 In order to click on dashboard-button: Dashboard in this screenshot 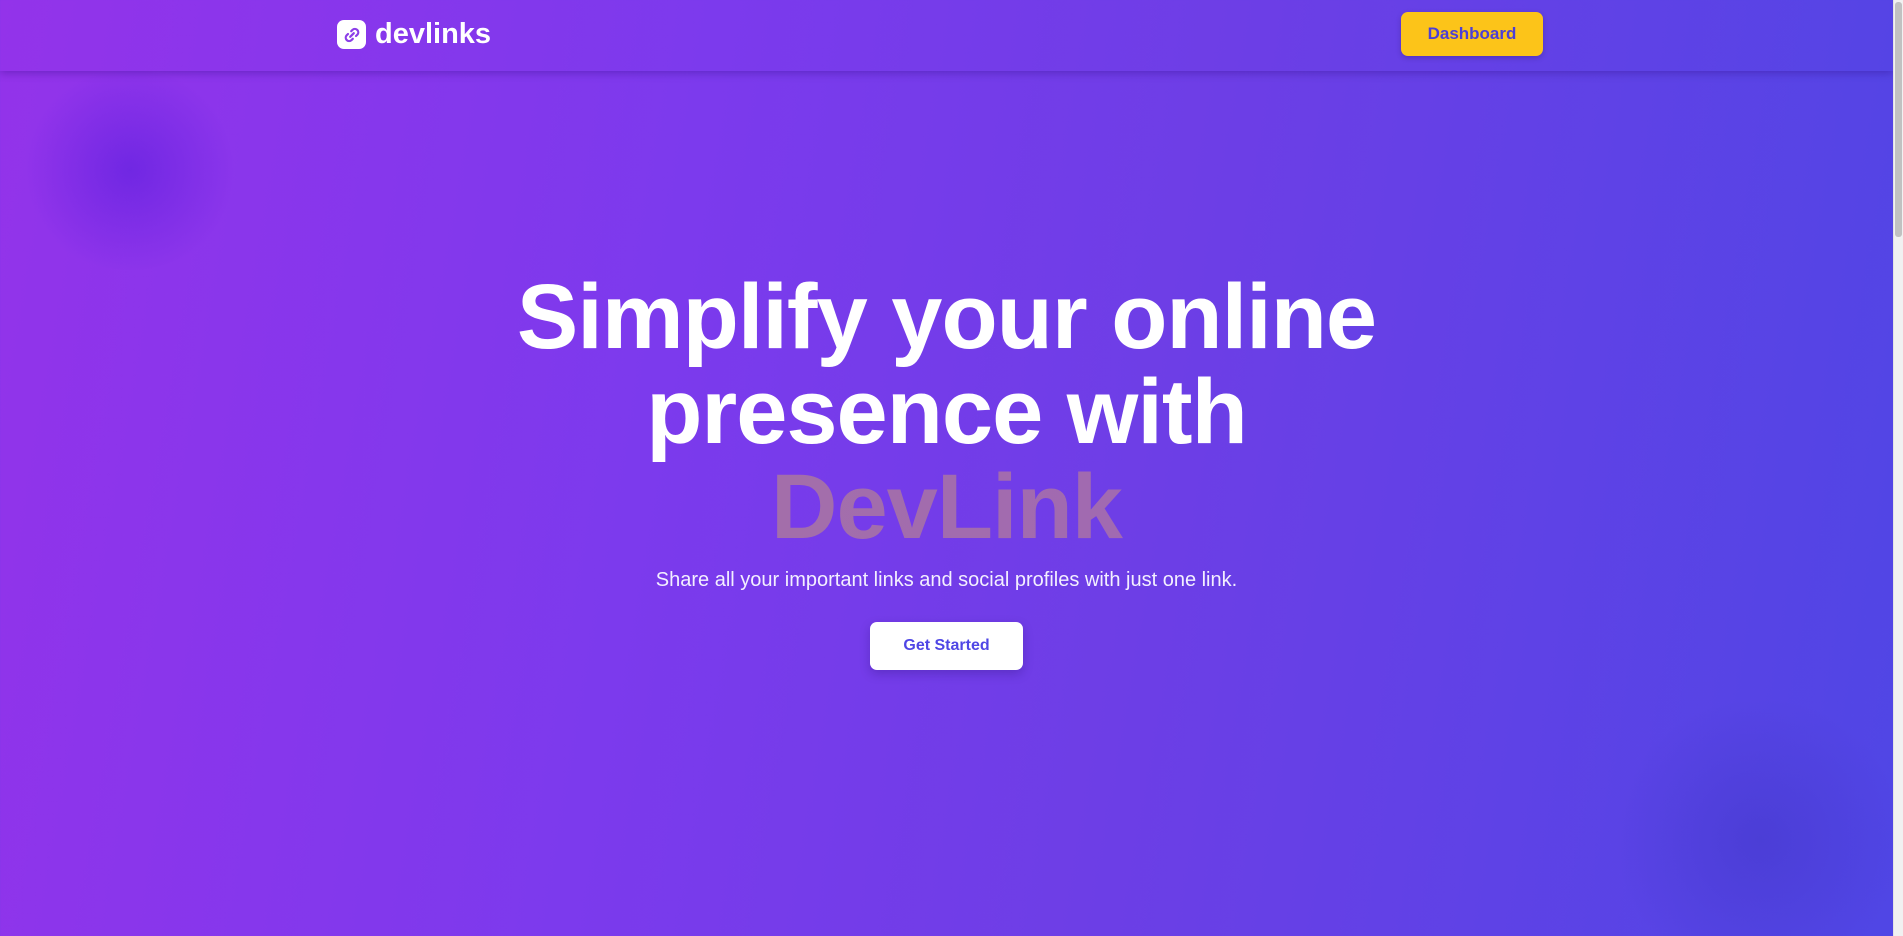, I will do `click(1472, 34)`.